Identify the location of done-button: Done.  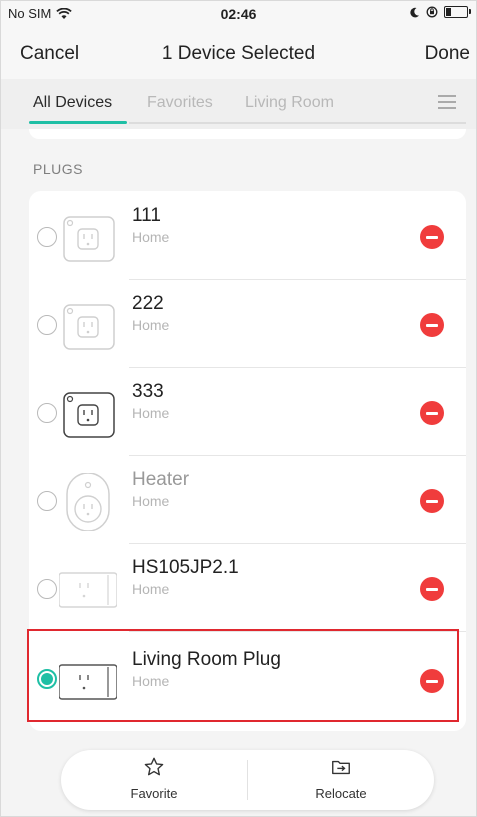
(447, 54).